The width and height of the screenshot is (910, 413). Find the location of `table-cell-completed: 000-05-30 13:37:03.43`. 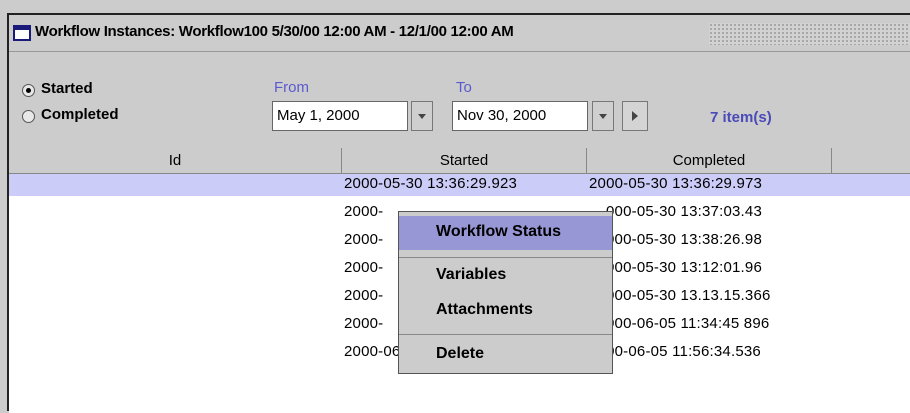

table-cell-completed: 000-05-30 13:37:03.43 is located at coordinates (684, 211).